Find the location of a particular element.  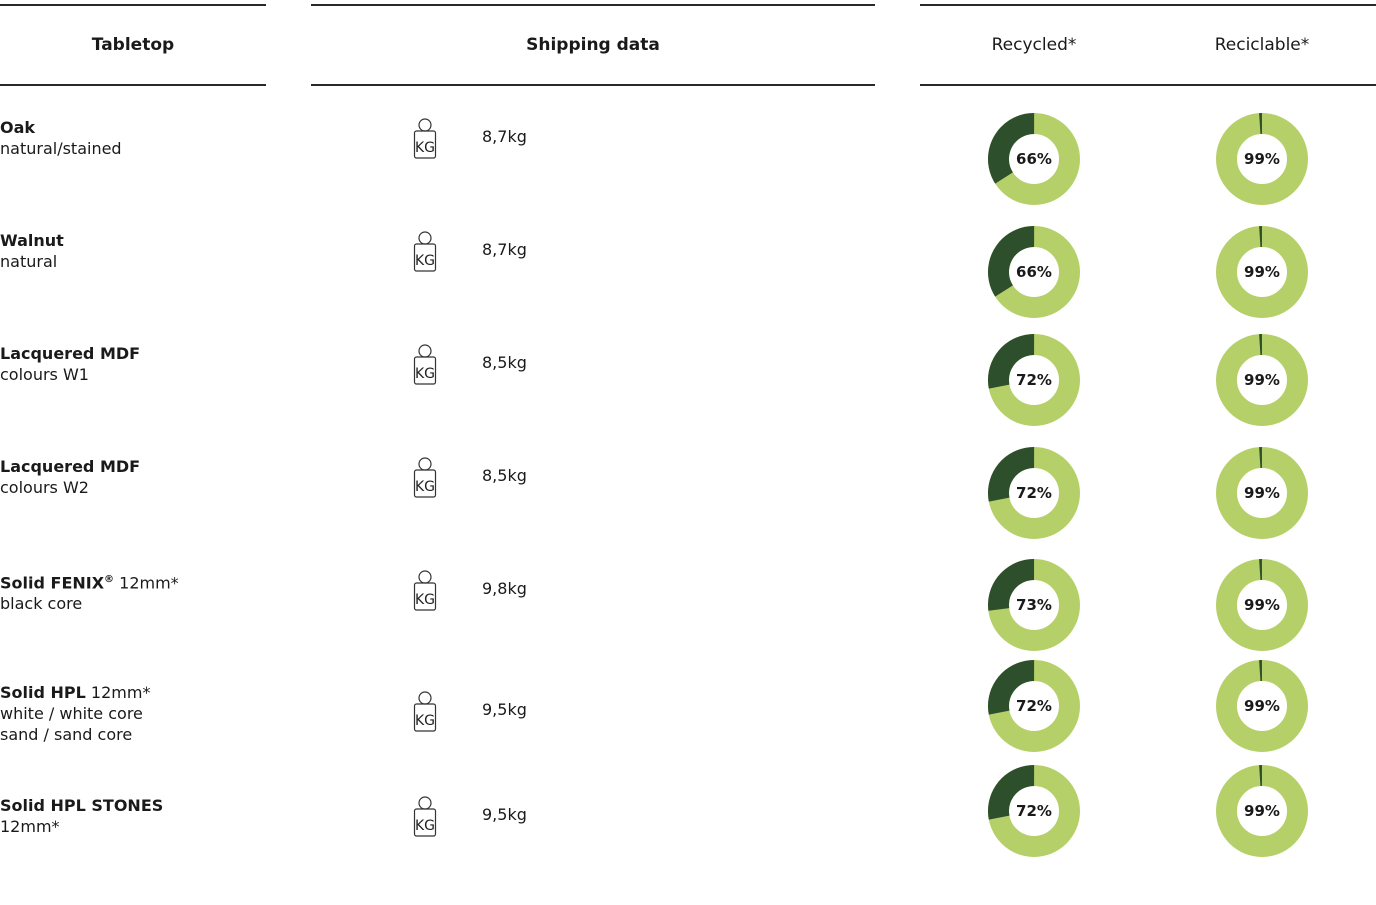

tabletop-name: Solid HPL STONES is located at coordinates (82, 805).